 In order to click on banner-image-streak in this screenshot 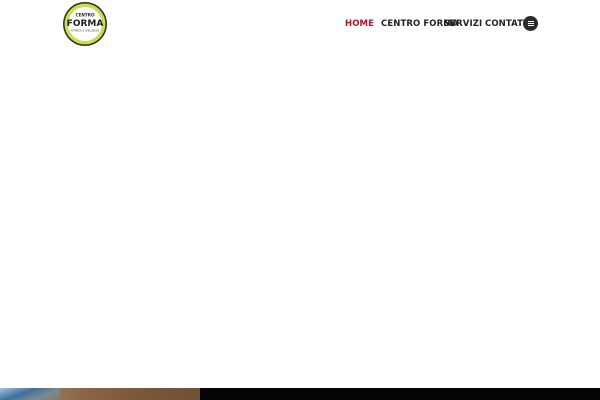, I will do `click(30, 394)`.